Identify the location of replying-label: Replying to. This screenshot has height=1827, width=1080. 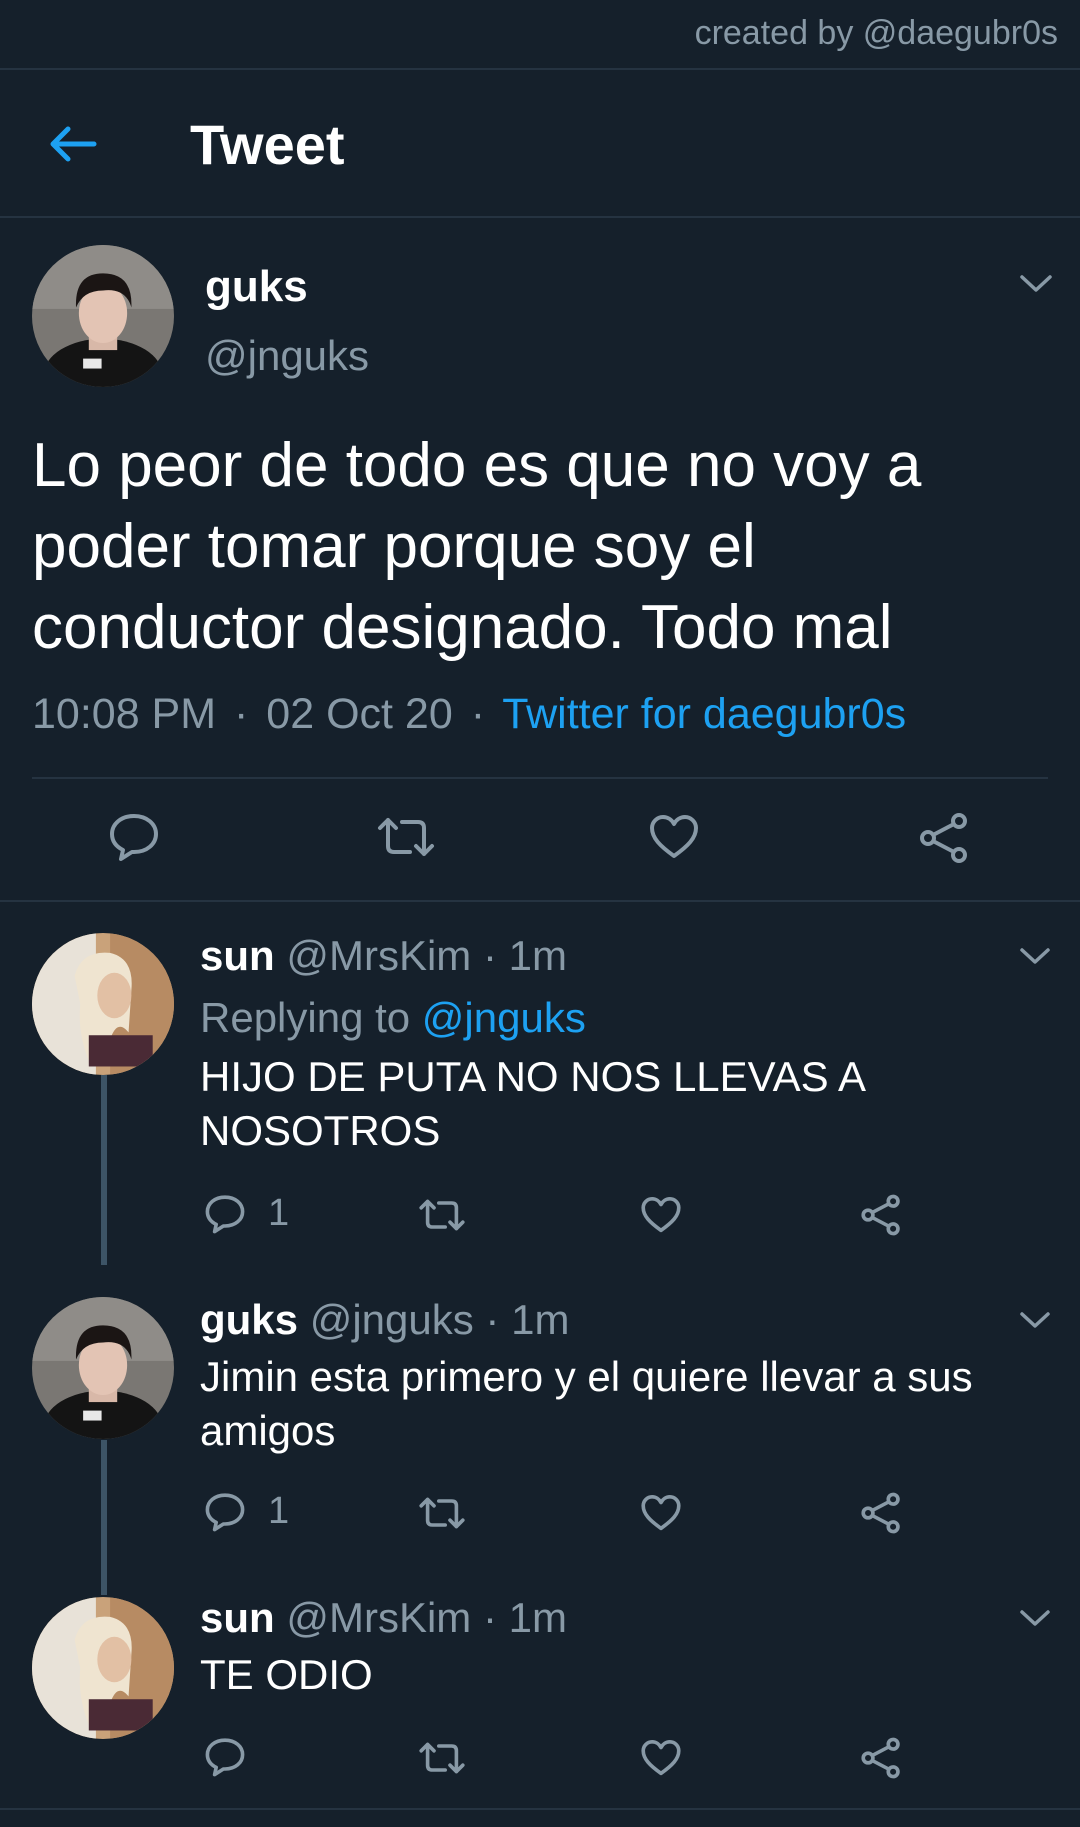
(305, 1017).